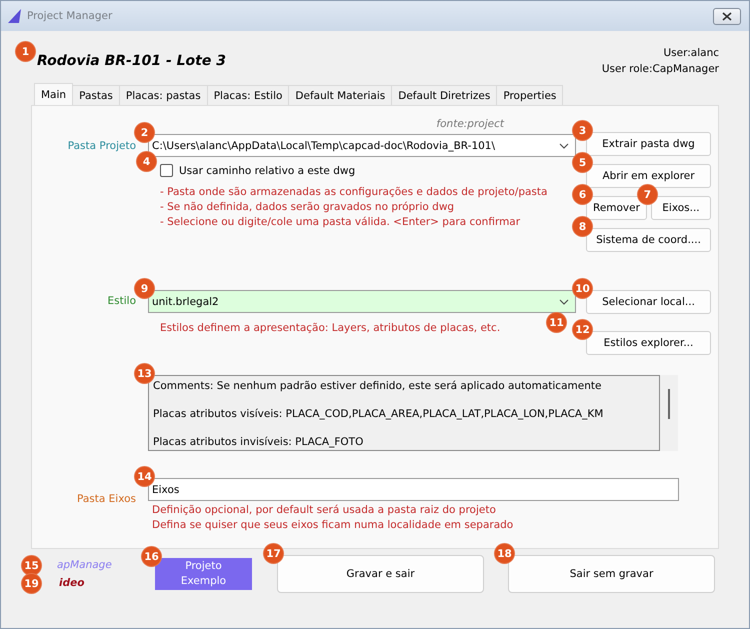 This screenshot has height=629, width=750. I want to click on user-name: User:alanc, so click(691, 53).